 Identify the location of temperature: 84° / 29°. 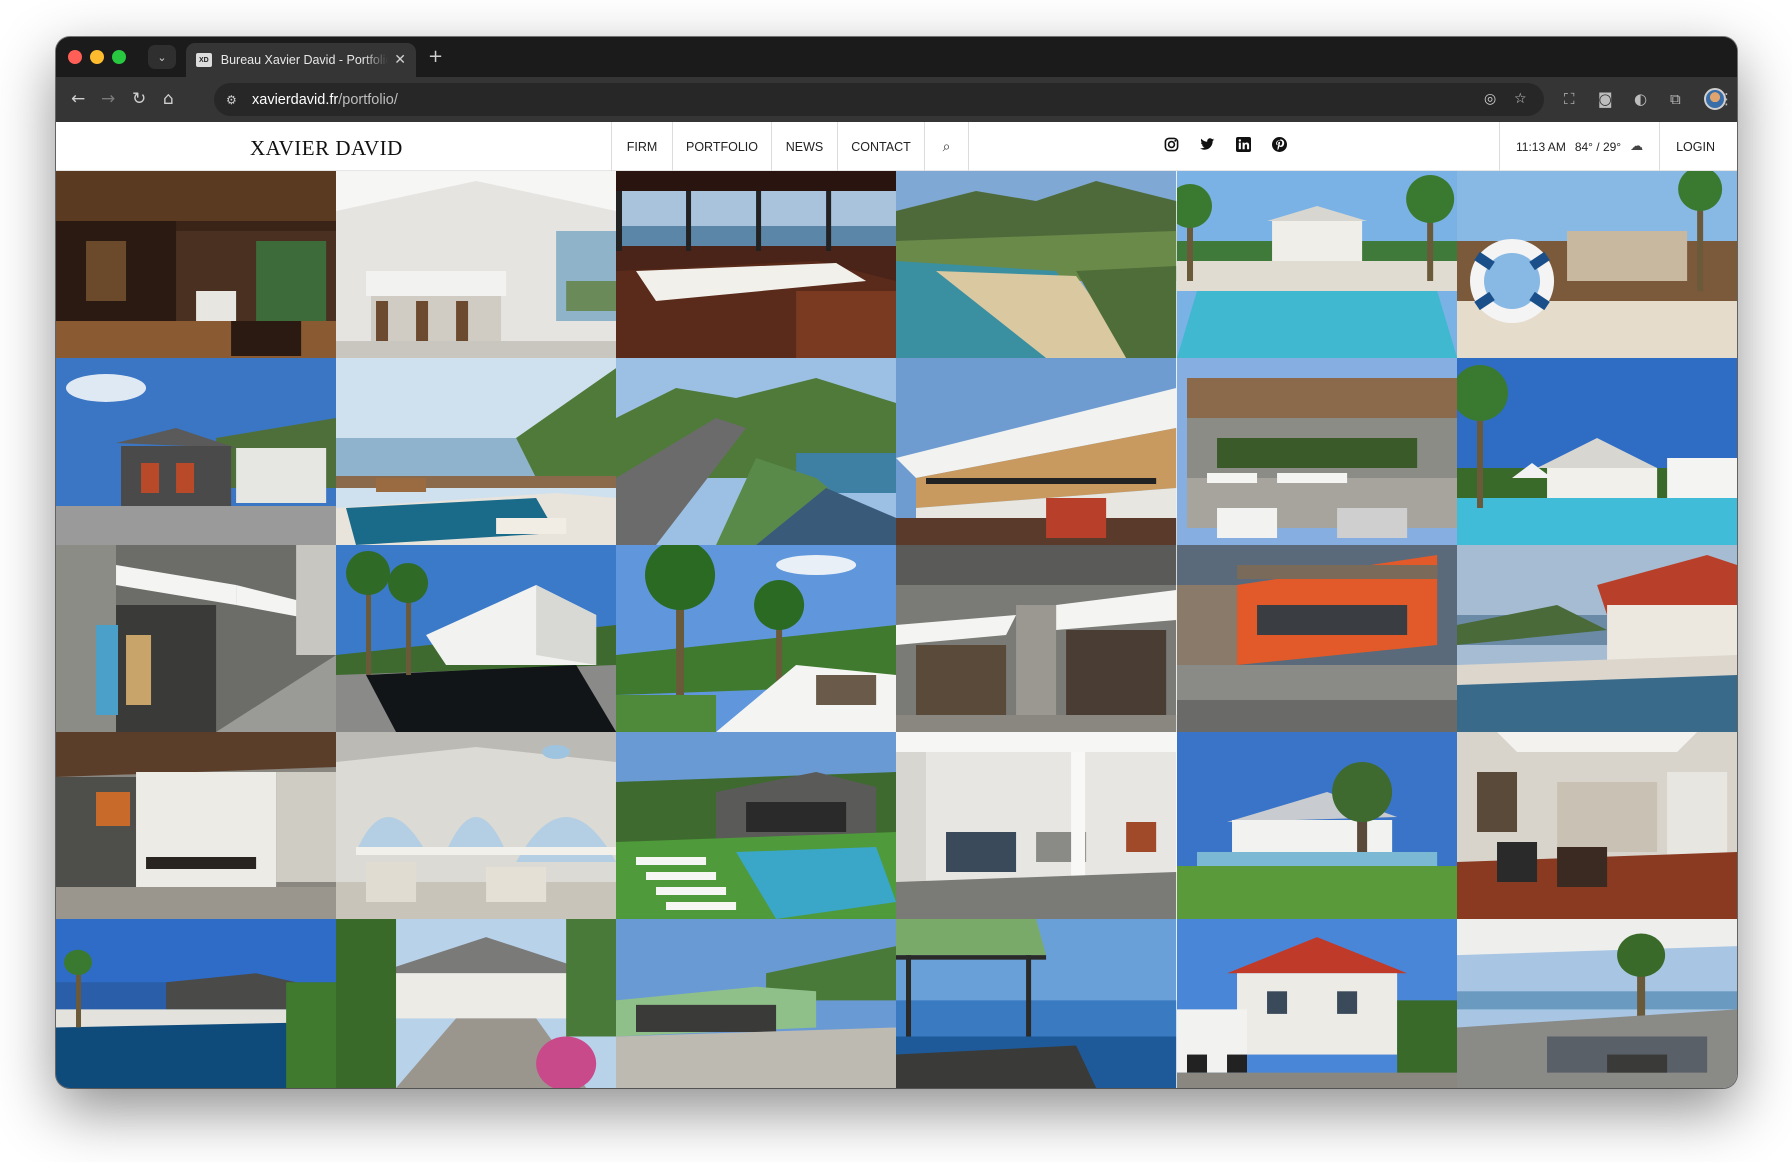
(1598, 146).